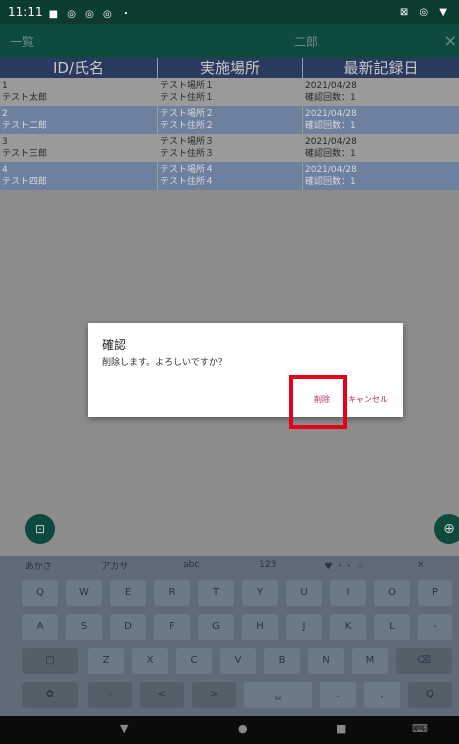 This screenshot has width=459, height=744. I want to click on mode-katakana: アカサ, so click(115, 565).